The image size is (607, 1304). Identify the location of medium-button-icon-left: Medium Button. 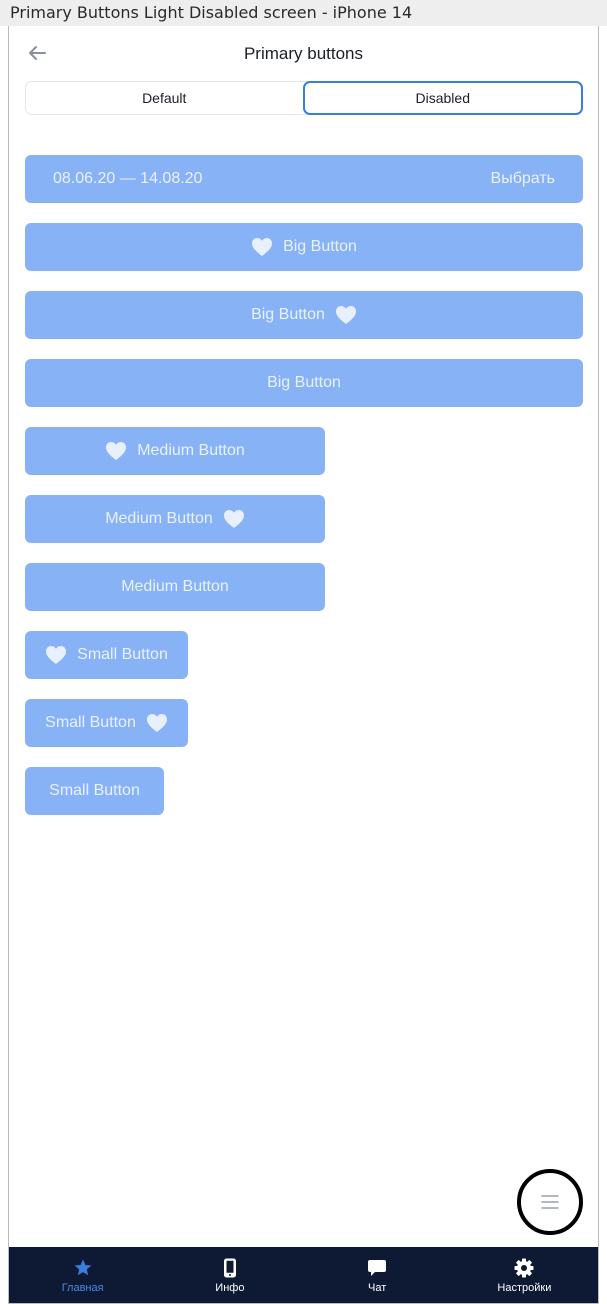
(175, 451).